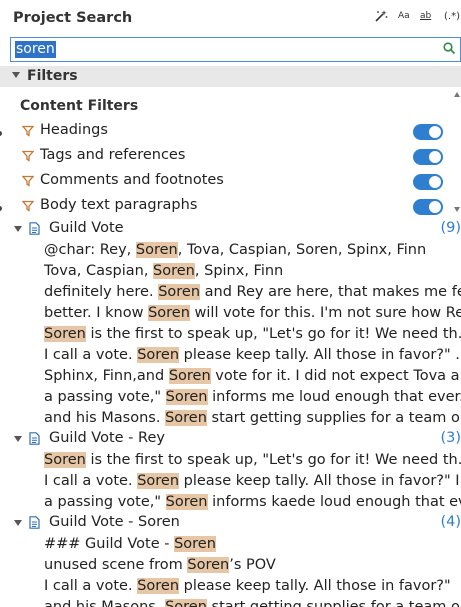 The image size is (461, 607). I want to click on filter-label: Comments and footnotes, so click(132, 180).